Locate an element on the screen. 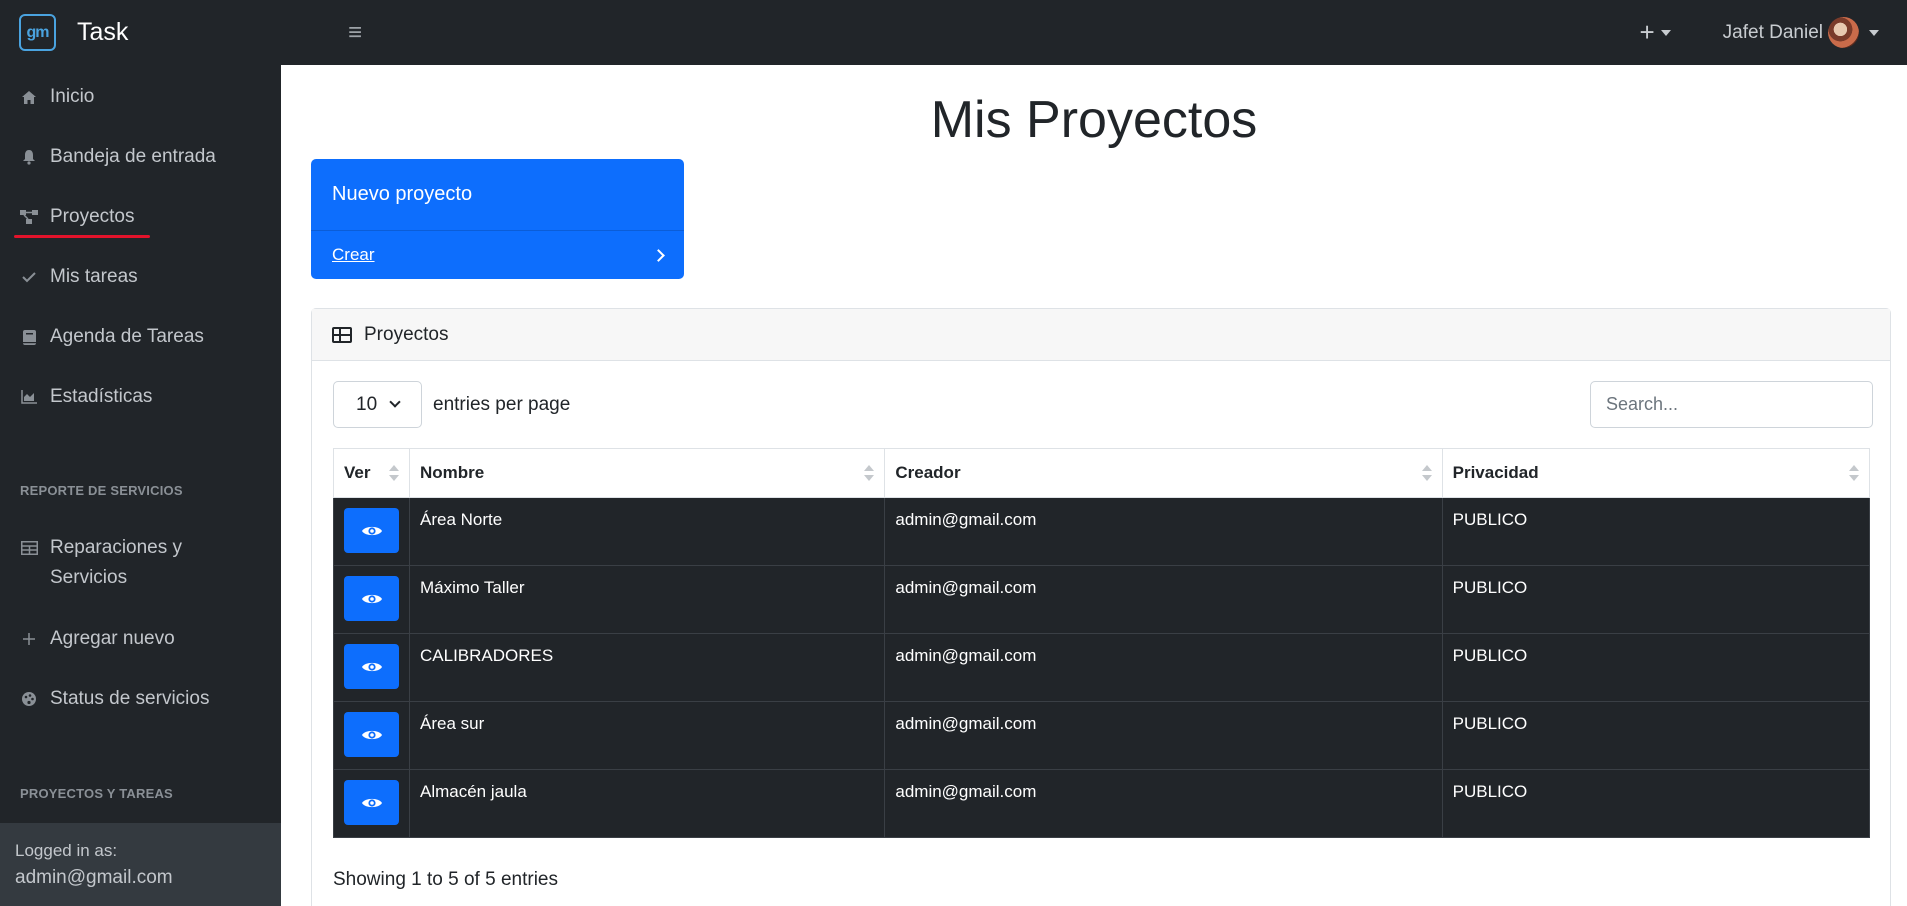 This screenshot has height=906, width=1907. sidebar-item-label: Proyectos is located at coordinates (92, 216).